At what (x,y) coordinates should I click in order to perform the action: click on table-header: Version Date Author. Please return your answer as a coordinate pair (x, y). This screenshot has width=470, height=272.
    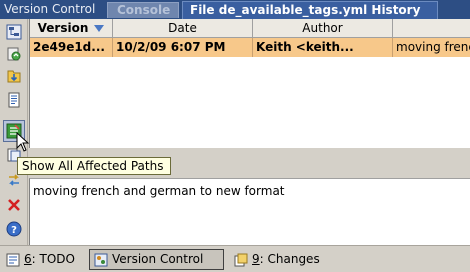
    Looking at the image, I should click on (250, 28).